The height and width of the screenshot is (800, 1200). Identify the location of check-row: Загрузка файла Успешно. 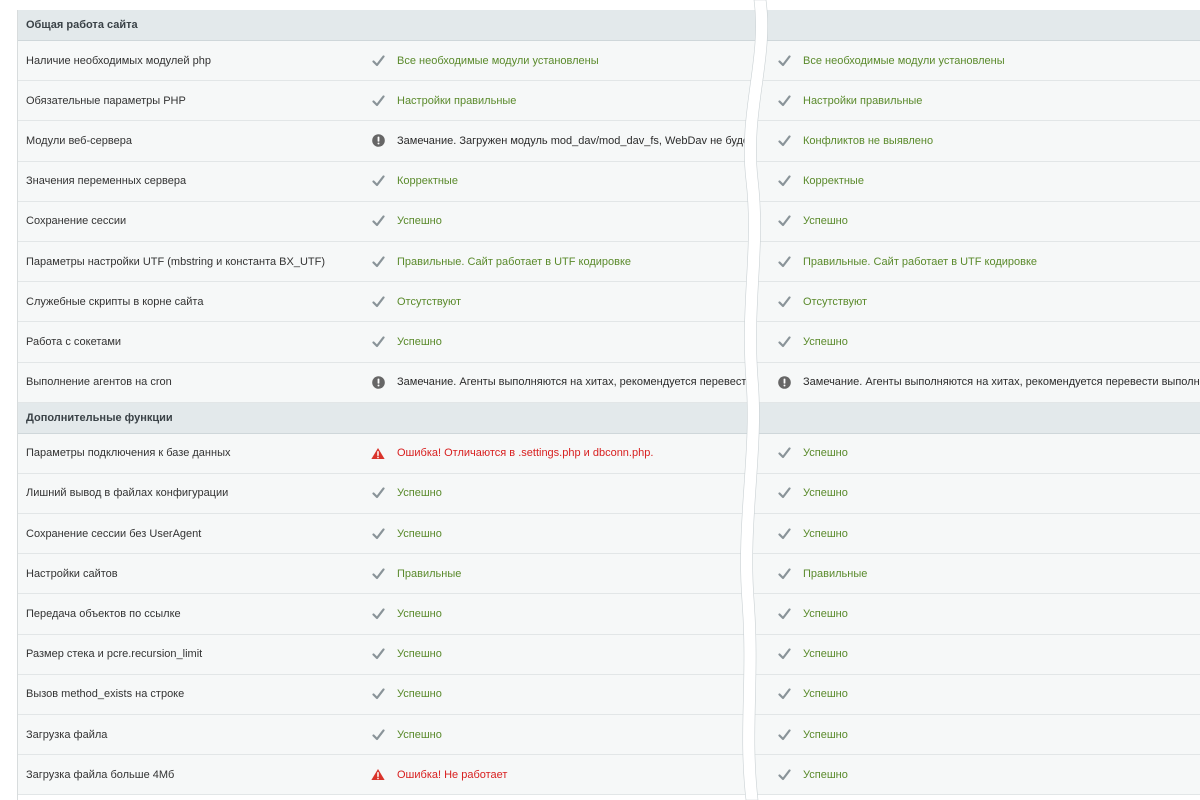
(386, 735).